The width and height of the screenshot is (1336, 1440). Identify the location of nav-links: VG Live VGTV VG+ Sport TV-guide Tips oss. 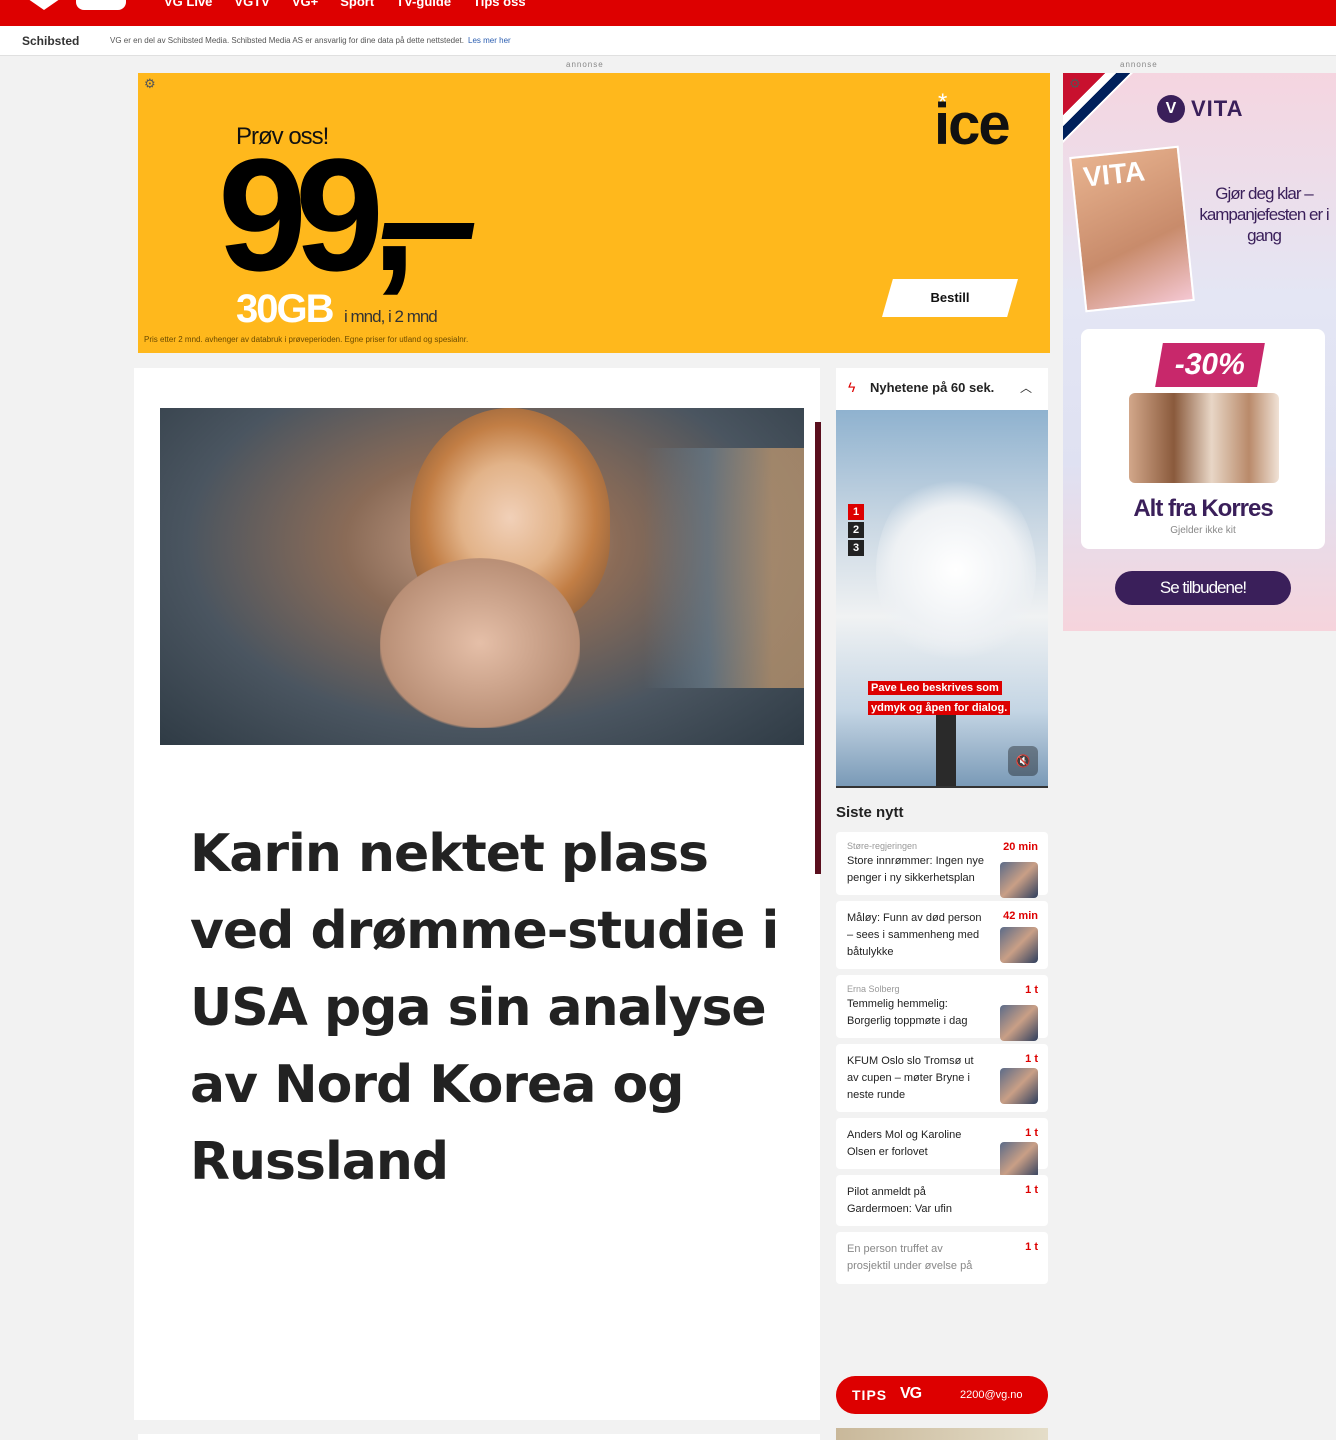
(345, 4).